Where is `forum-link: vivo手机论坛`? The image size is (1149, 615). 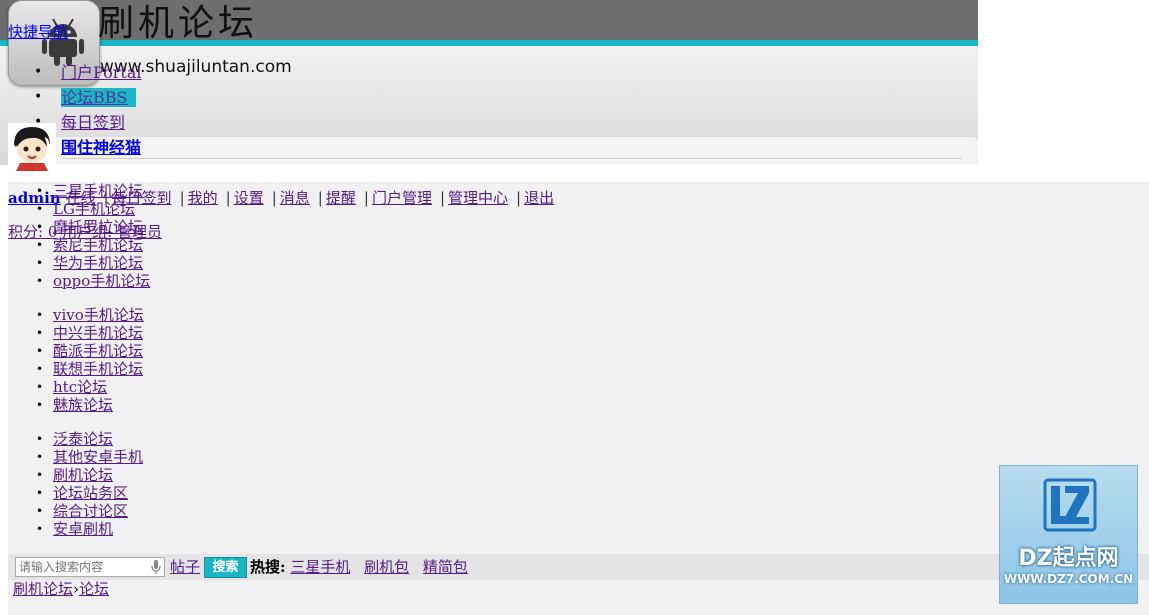
forum-link: vivo手机论坛 is located at coordinates (98, 315).